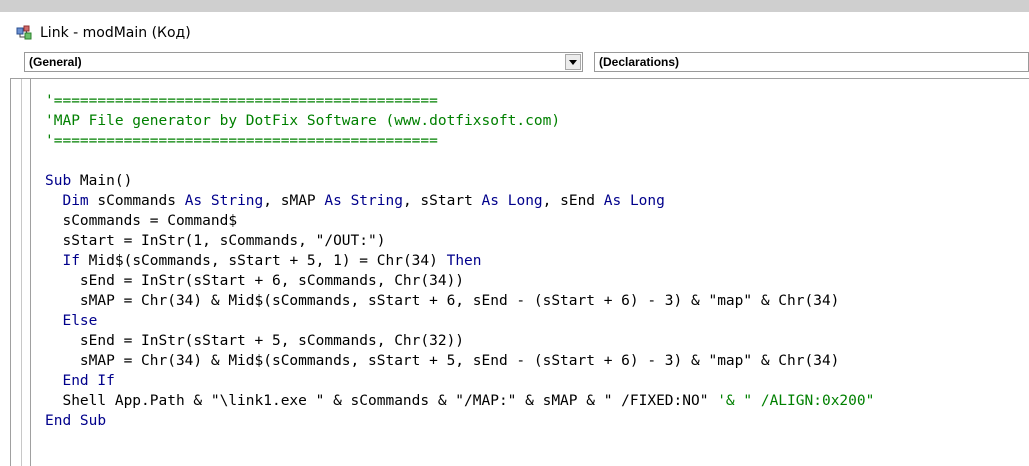  Describe the element at coordinates (573, 201) in the screenshot. I see `code-text: , sEnd` at that location.